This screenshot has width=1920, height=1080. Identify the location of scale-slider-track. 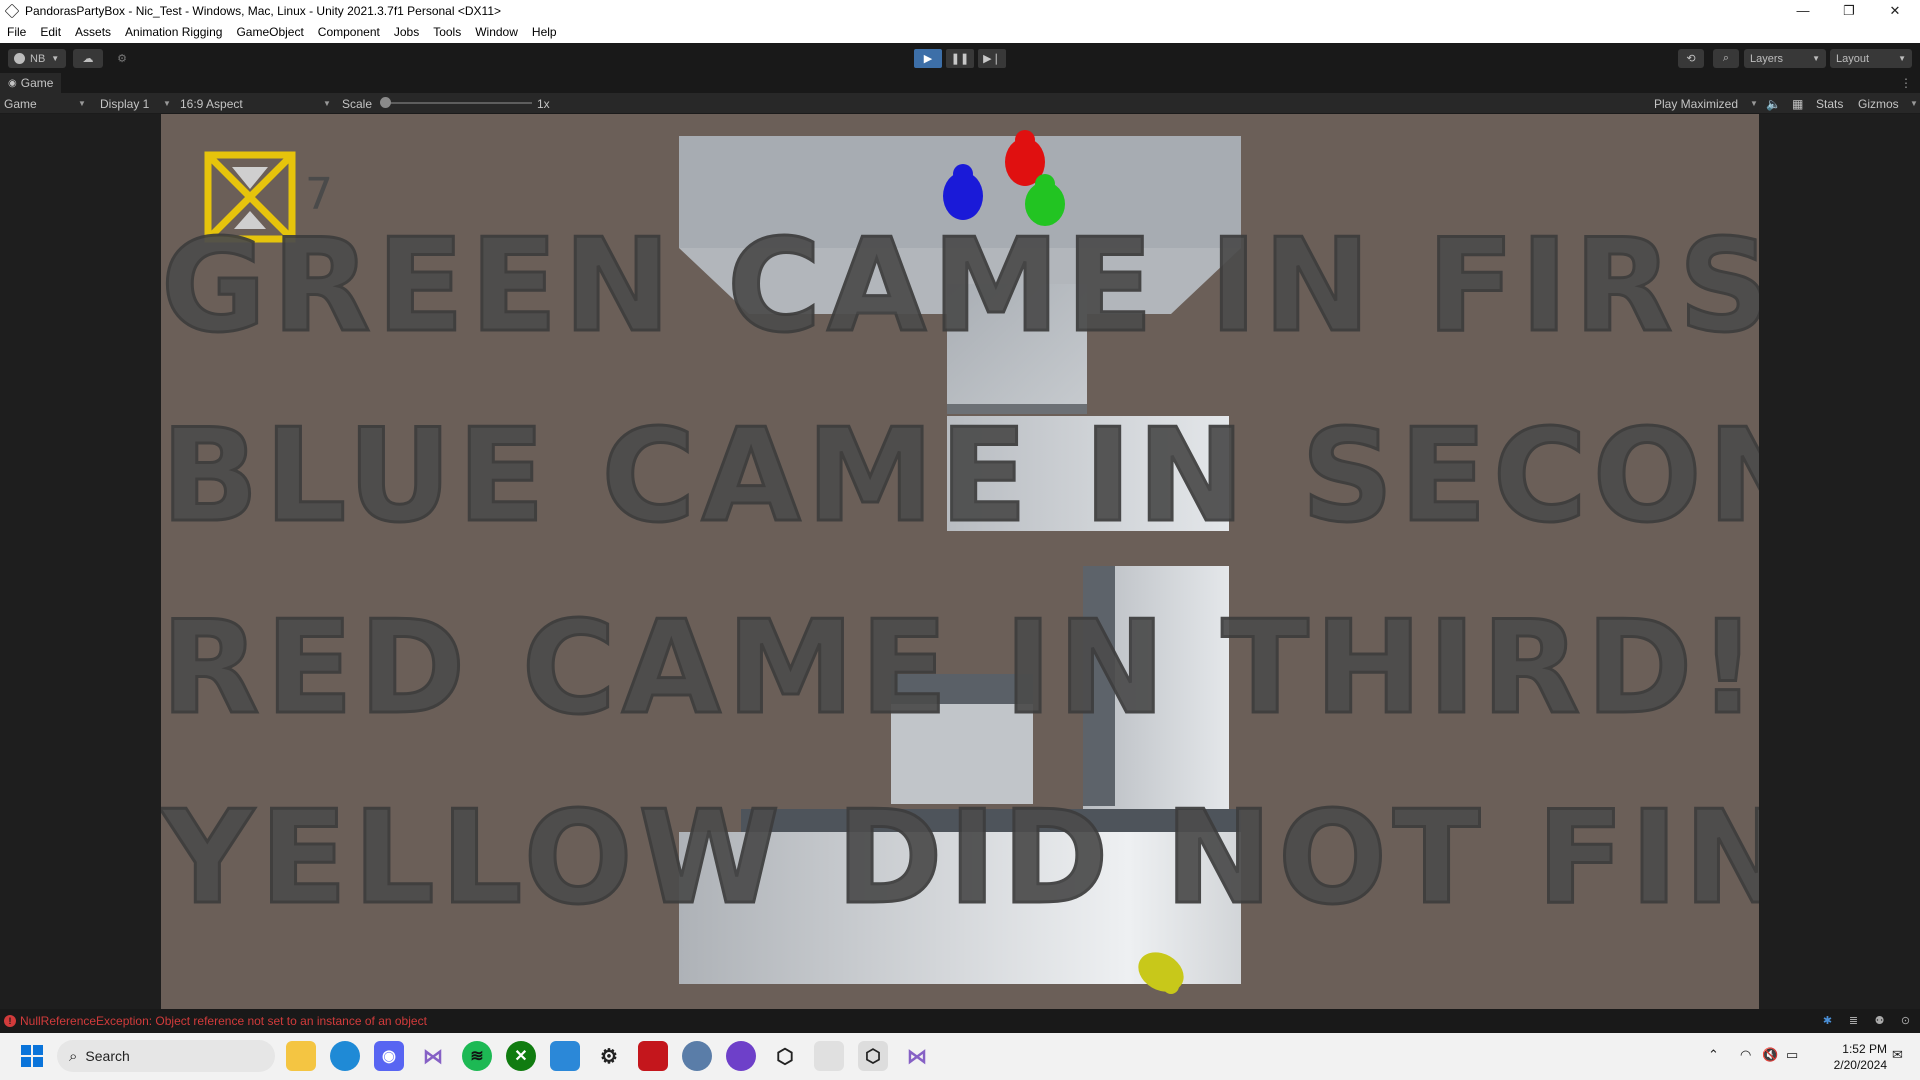
(458, 103).